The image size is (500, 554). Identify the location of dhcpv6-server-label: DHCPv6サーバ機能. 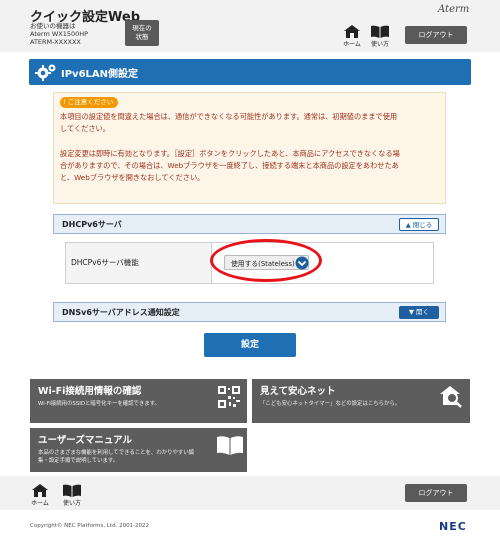
(105, 262).